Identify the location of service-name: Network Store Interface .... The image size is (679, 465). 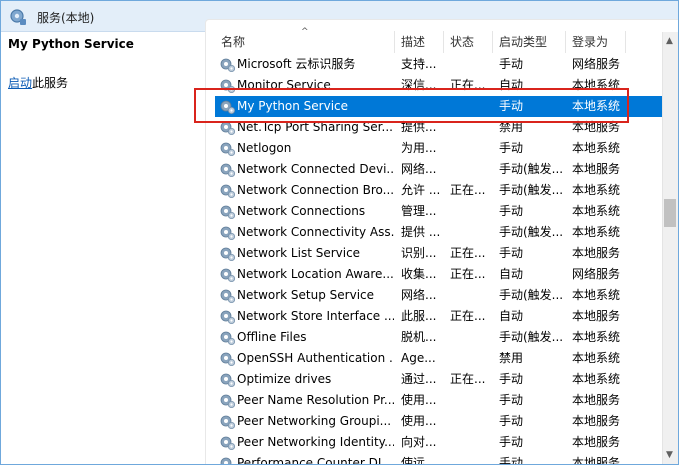
(315, 316).